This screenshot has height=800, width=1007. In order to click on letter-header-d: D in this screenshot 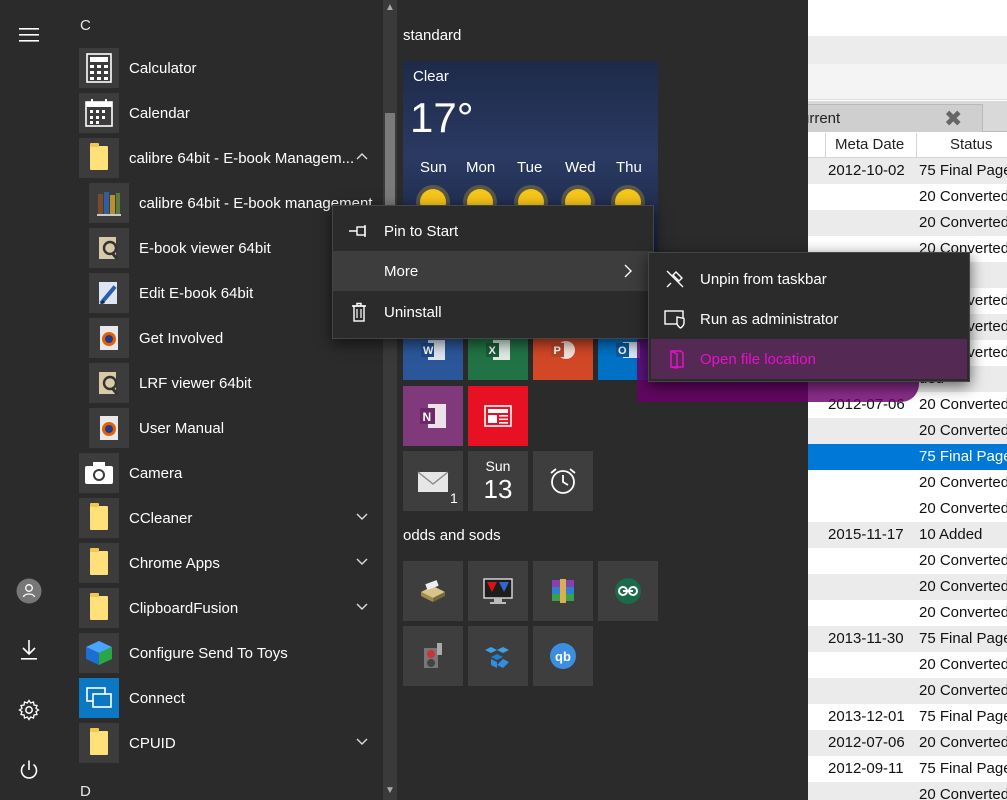, I will do `click(85, 791)`.